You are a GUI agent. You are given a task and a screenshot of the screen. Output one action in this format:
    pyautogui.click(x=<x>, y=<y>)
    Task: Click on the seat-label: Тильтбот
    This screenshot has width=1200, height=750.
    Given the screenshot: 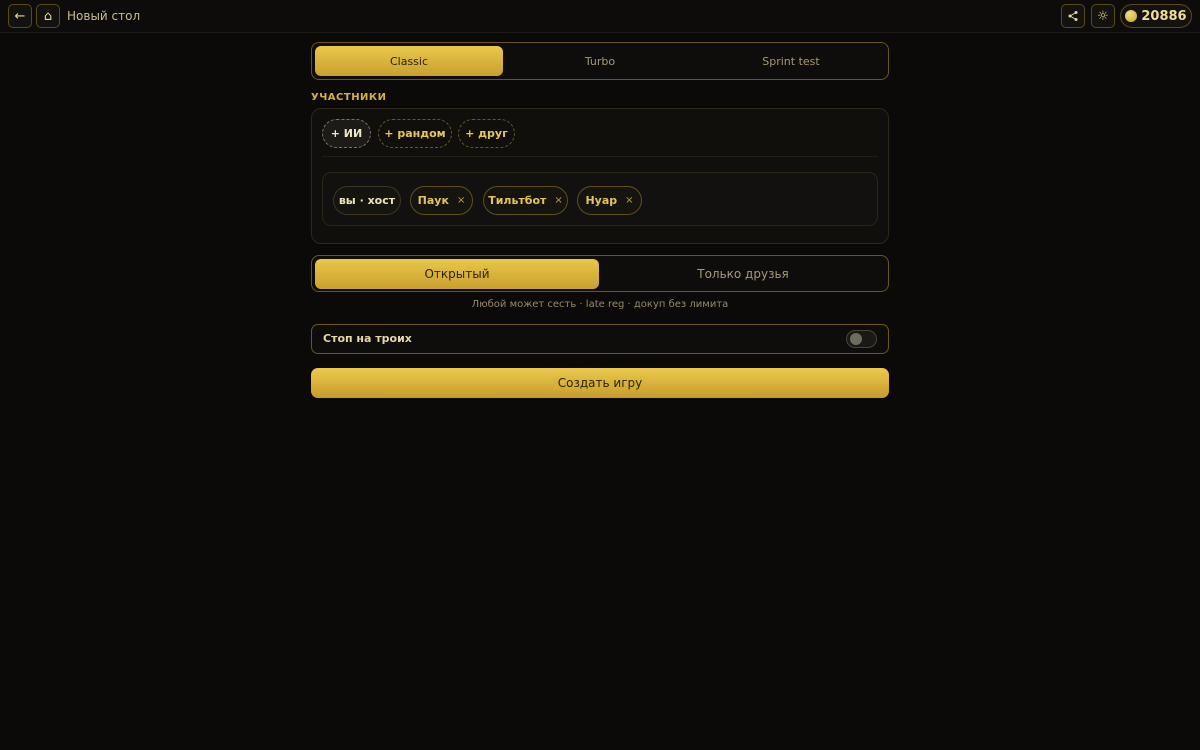 What is the action you would take?
    pyautogui.click(x=517, y=200)
    